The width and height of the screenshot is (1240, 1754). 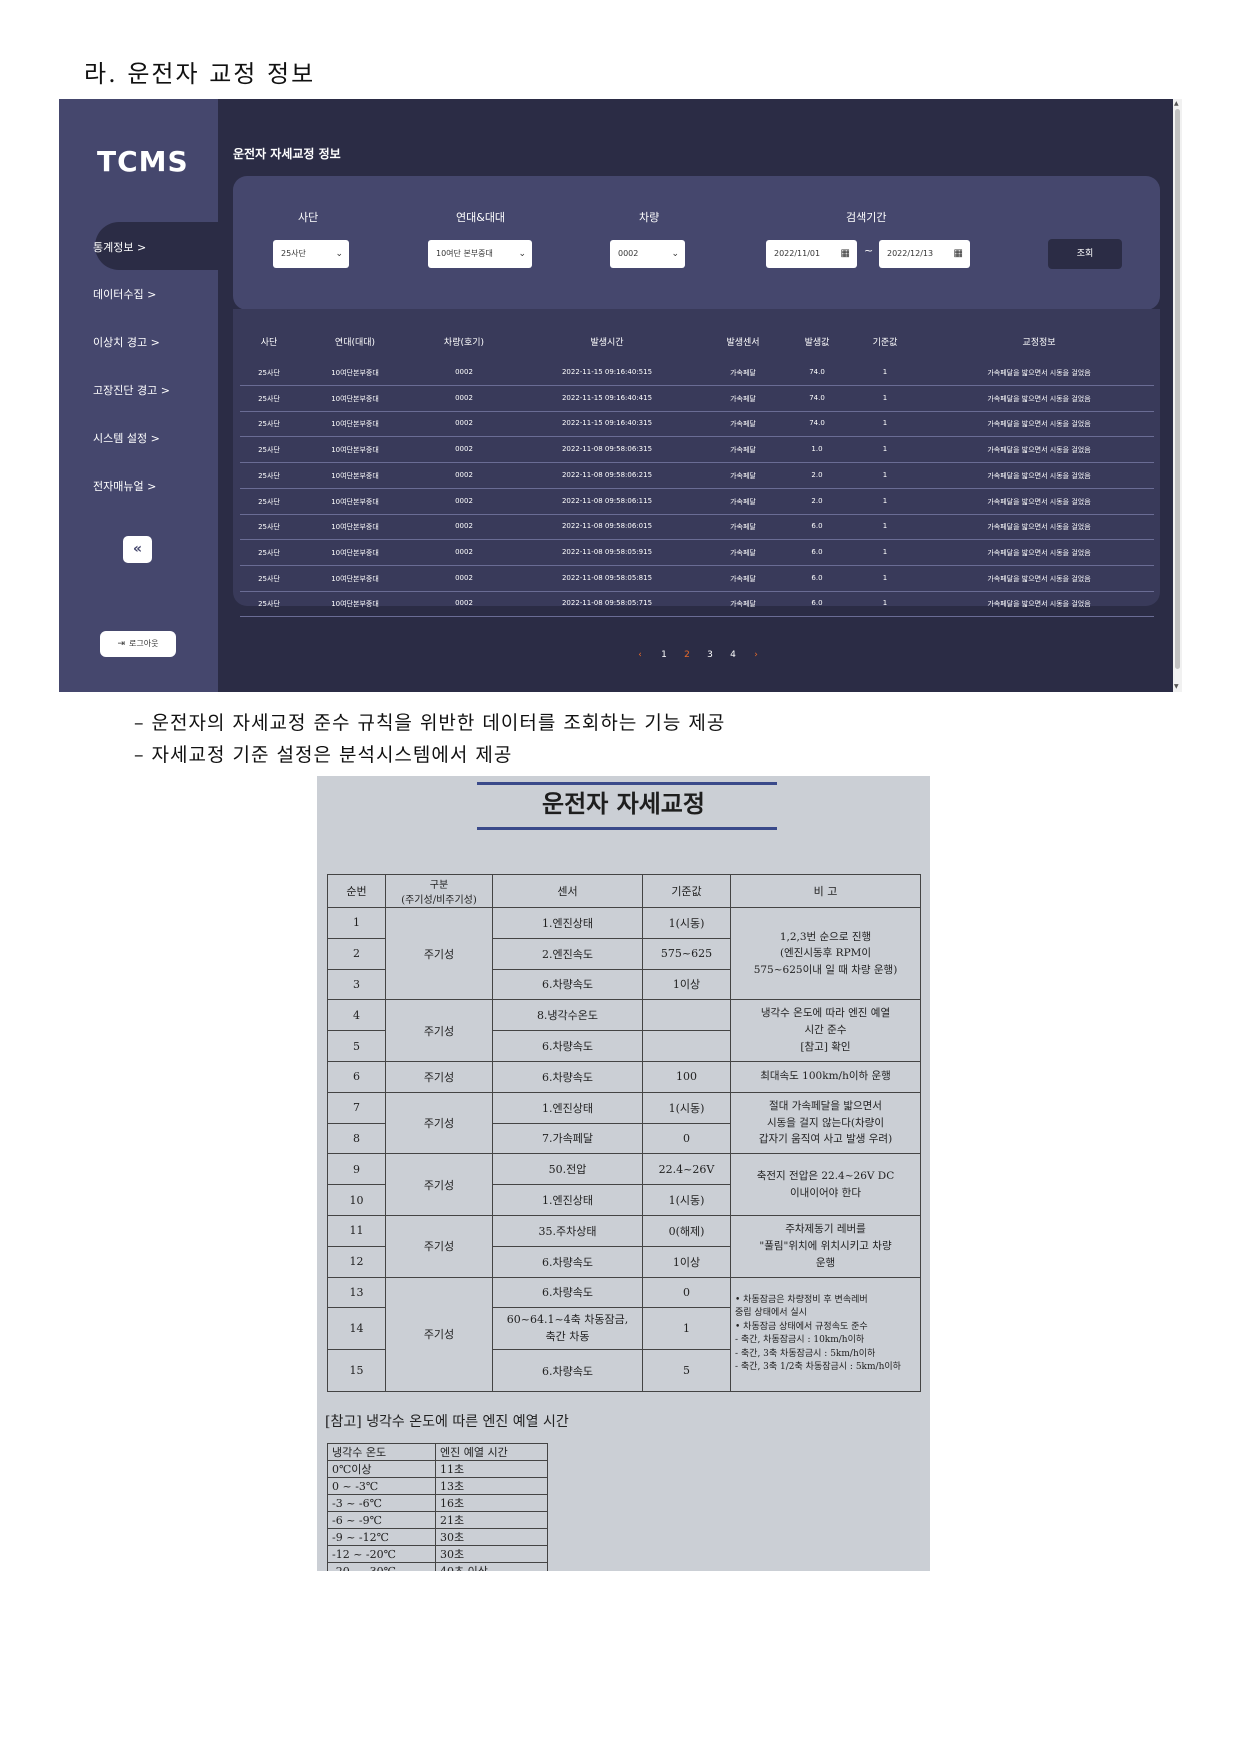 I want to click on bullet-2: – 자세교정 기준 설정은 분석시스템에서 제공, so click(x=323, y=755).